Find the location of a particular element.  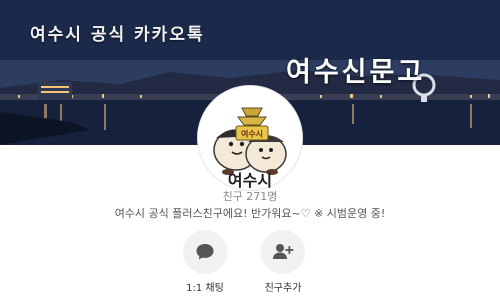

add-friend-button: 친구추가 is located at coordinates (283, 262).